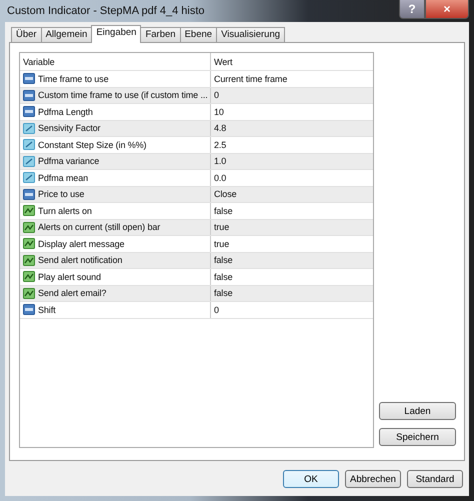 The width and height of the screenshot is (474, 501). Describe the element at coordinates (311, 479) in the screenshot. I see `dialog-button: OK` at that location.